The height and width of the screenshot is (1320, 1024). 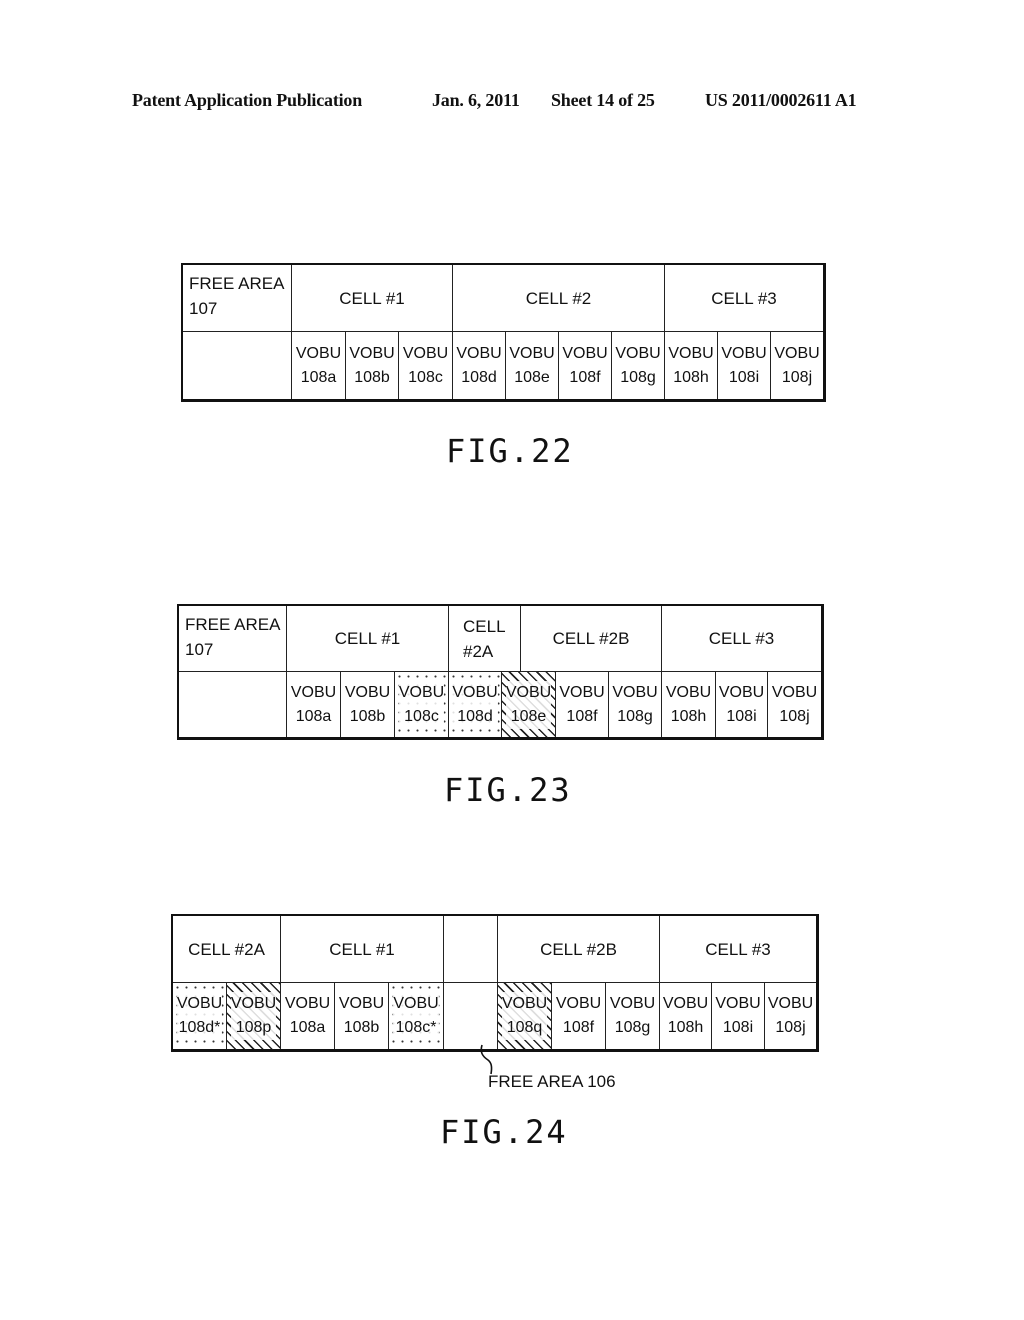 I want to click on fig23-vobu-108g: VOBU 108g, so click(x=635, y=704).